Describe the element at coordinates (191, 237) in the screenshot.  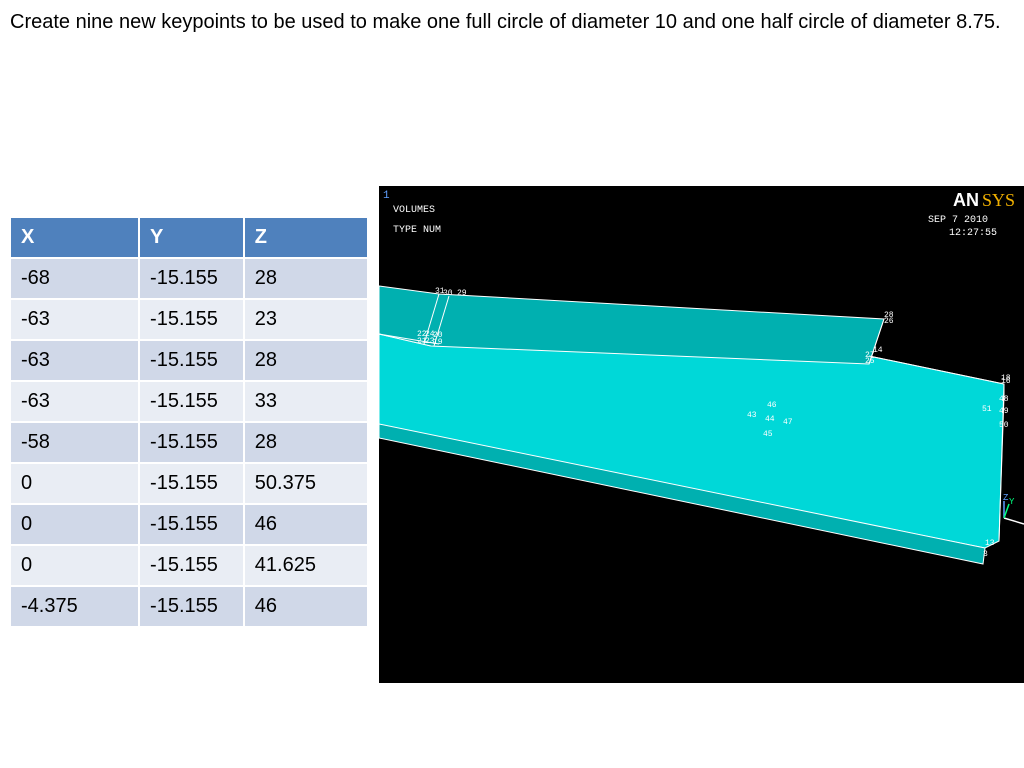
I see `header-y: Y` at that location.